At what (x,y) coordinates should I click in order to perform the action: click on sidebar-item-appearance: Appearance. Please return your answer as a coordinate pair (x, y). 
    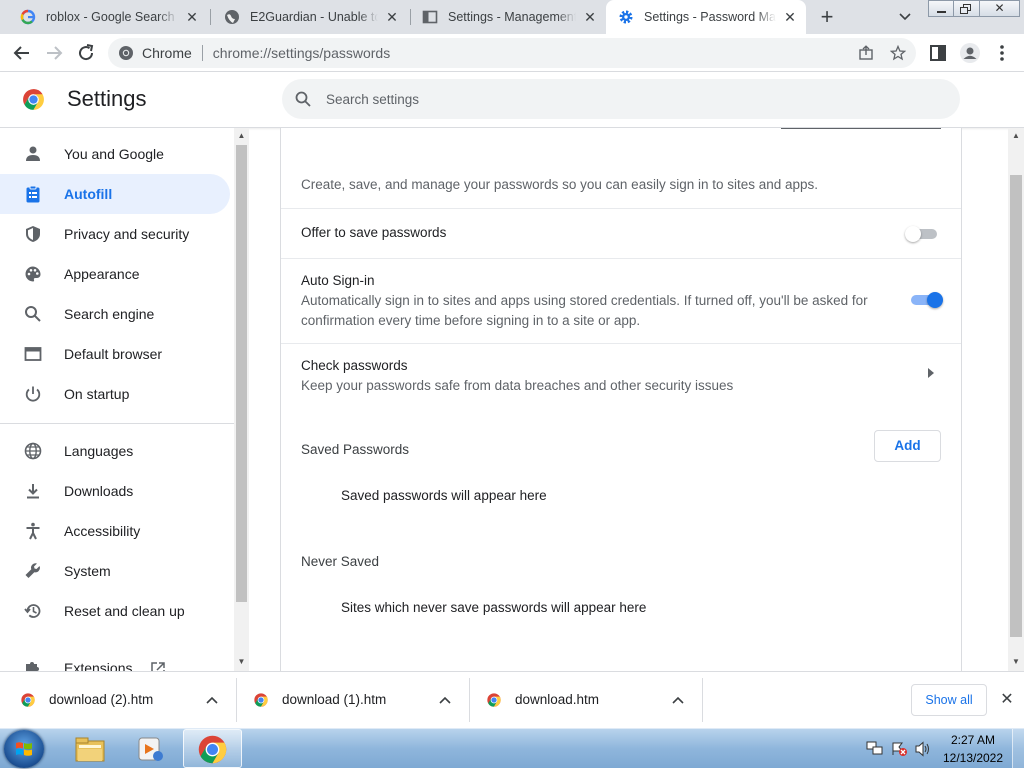
    Looking at the image, I should click on (115, 274).